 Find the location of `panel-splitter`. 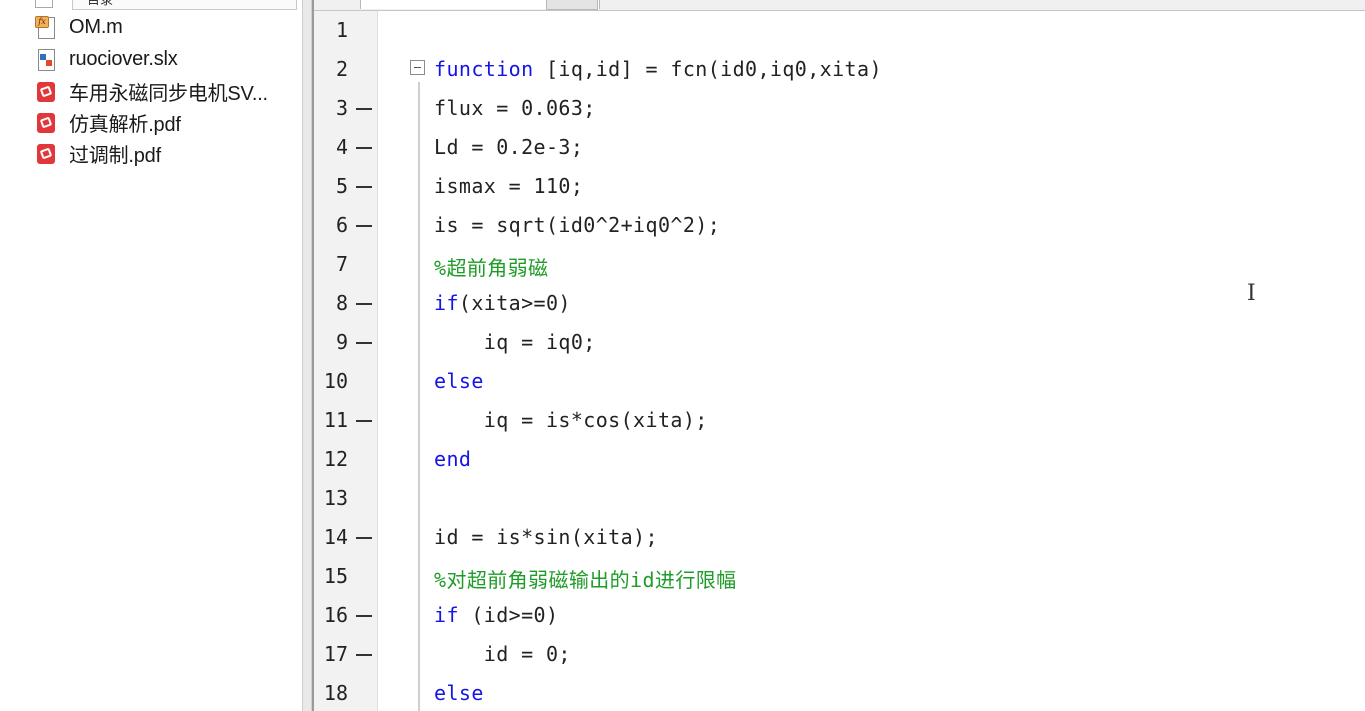

panel-splitter is located at coordinates (307, 355).